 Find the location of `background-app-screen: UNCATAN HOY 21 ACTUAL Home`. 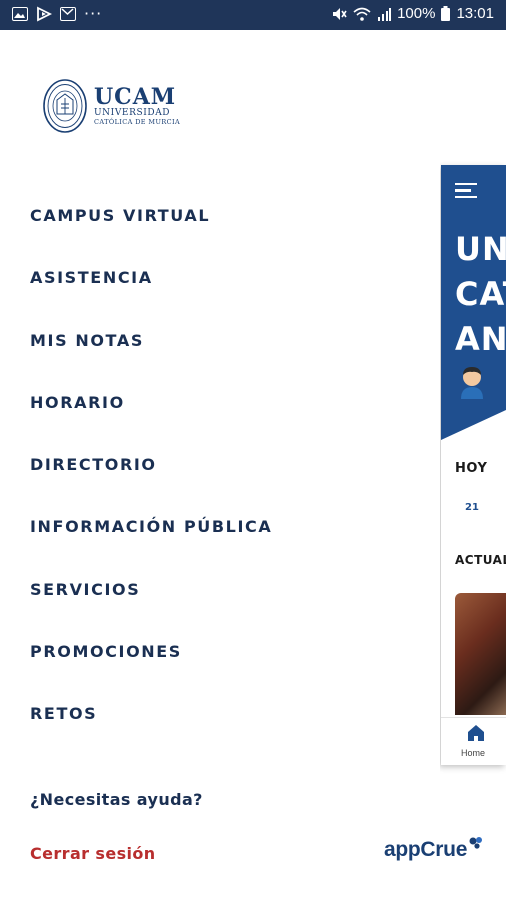

background-app-screen: UNCATAN HOY 21 ACTUAL Home is located at coordinates (473, 465).